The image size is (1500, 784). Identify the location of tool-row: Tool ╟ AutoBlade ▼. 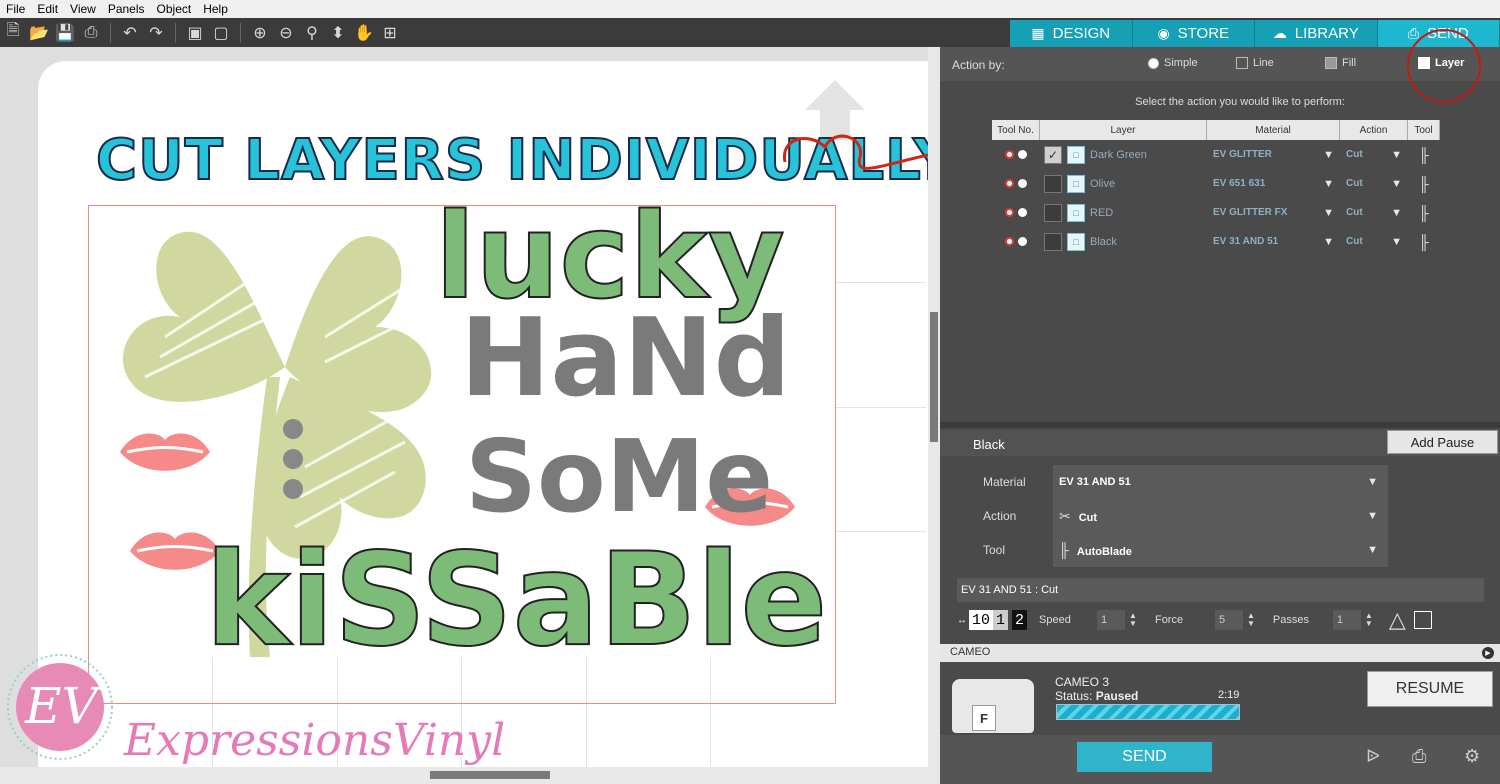
(1181, 550).